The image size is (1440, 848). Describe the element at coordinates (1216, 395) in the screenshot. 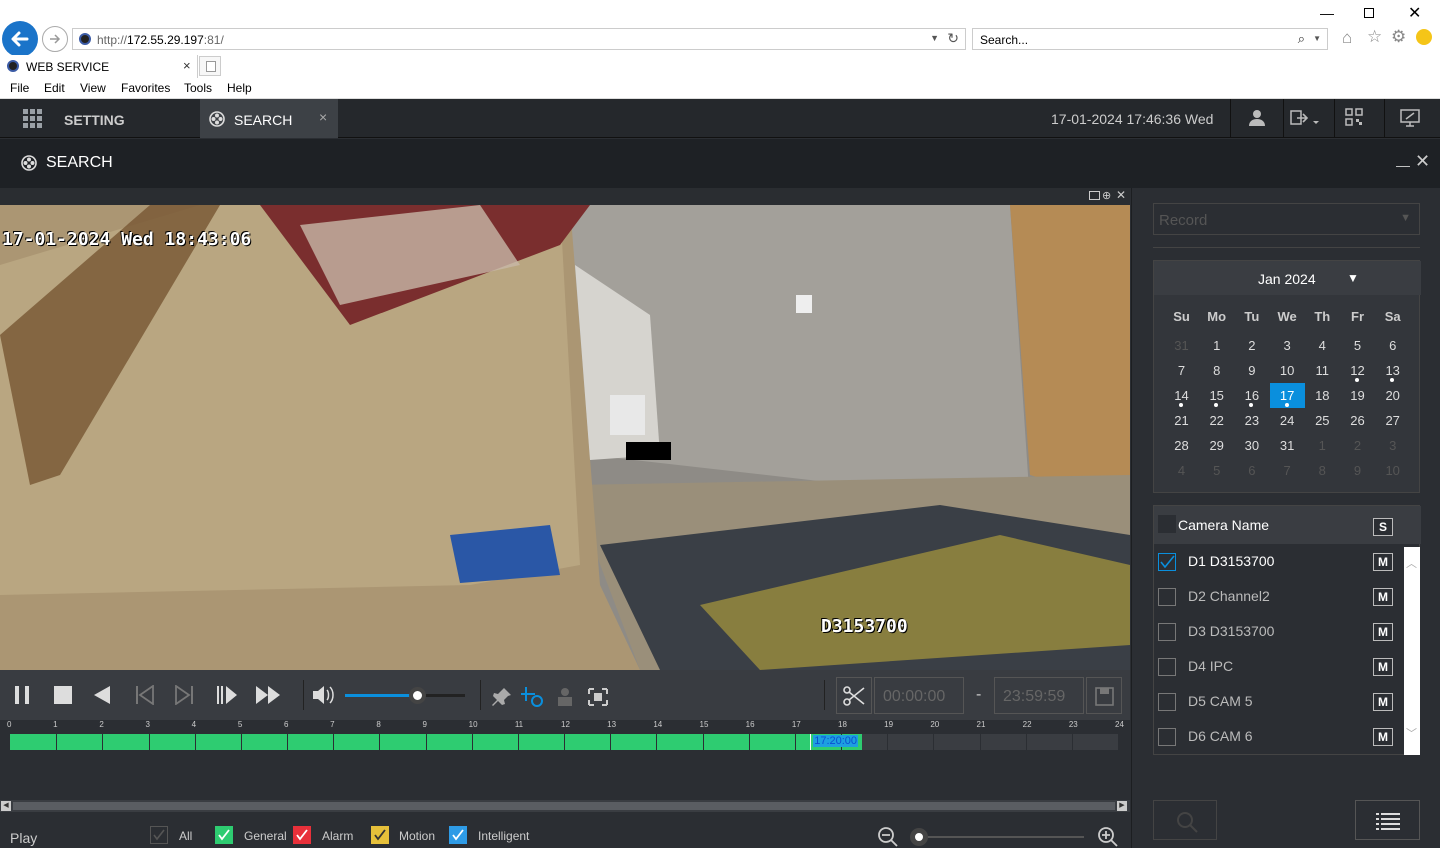

I see `calendar-day: 15` at that location.